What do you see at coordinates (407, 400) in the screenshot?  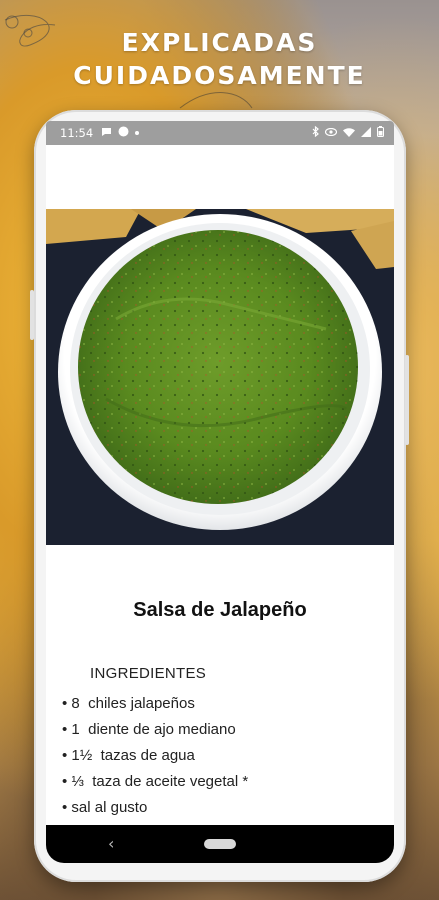 I see `phone-power-button` at bounding box center [407, 400].